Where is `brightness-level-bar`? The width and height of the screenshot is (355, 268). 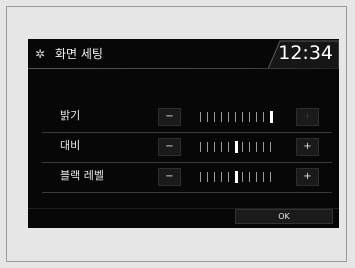
brightness-level-bar is located at coordinates (245, 117).